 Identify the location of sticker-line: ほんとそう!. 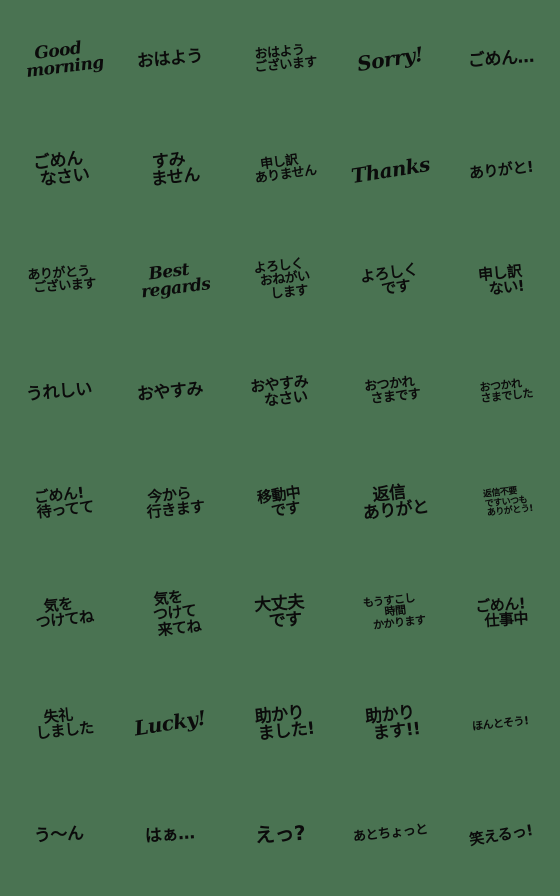
(500, 723).